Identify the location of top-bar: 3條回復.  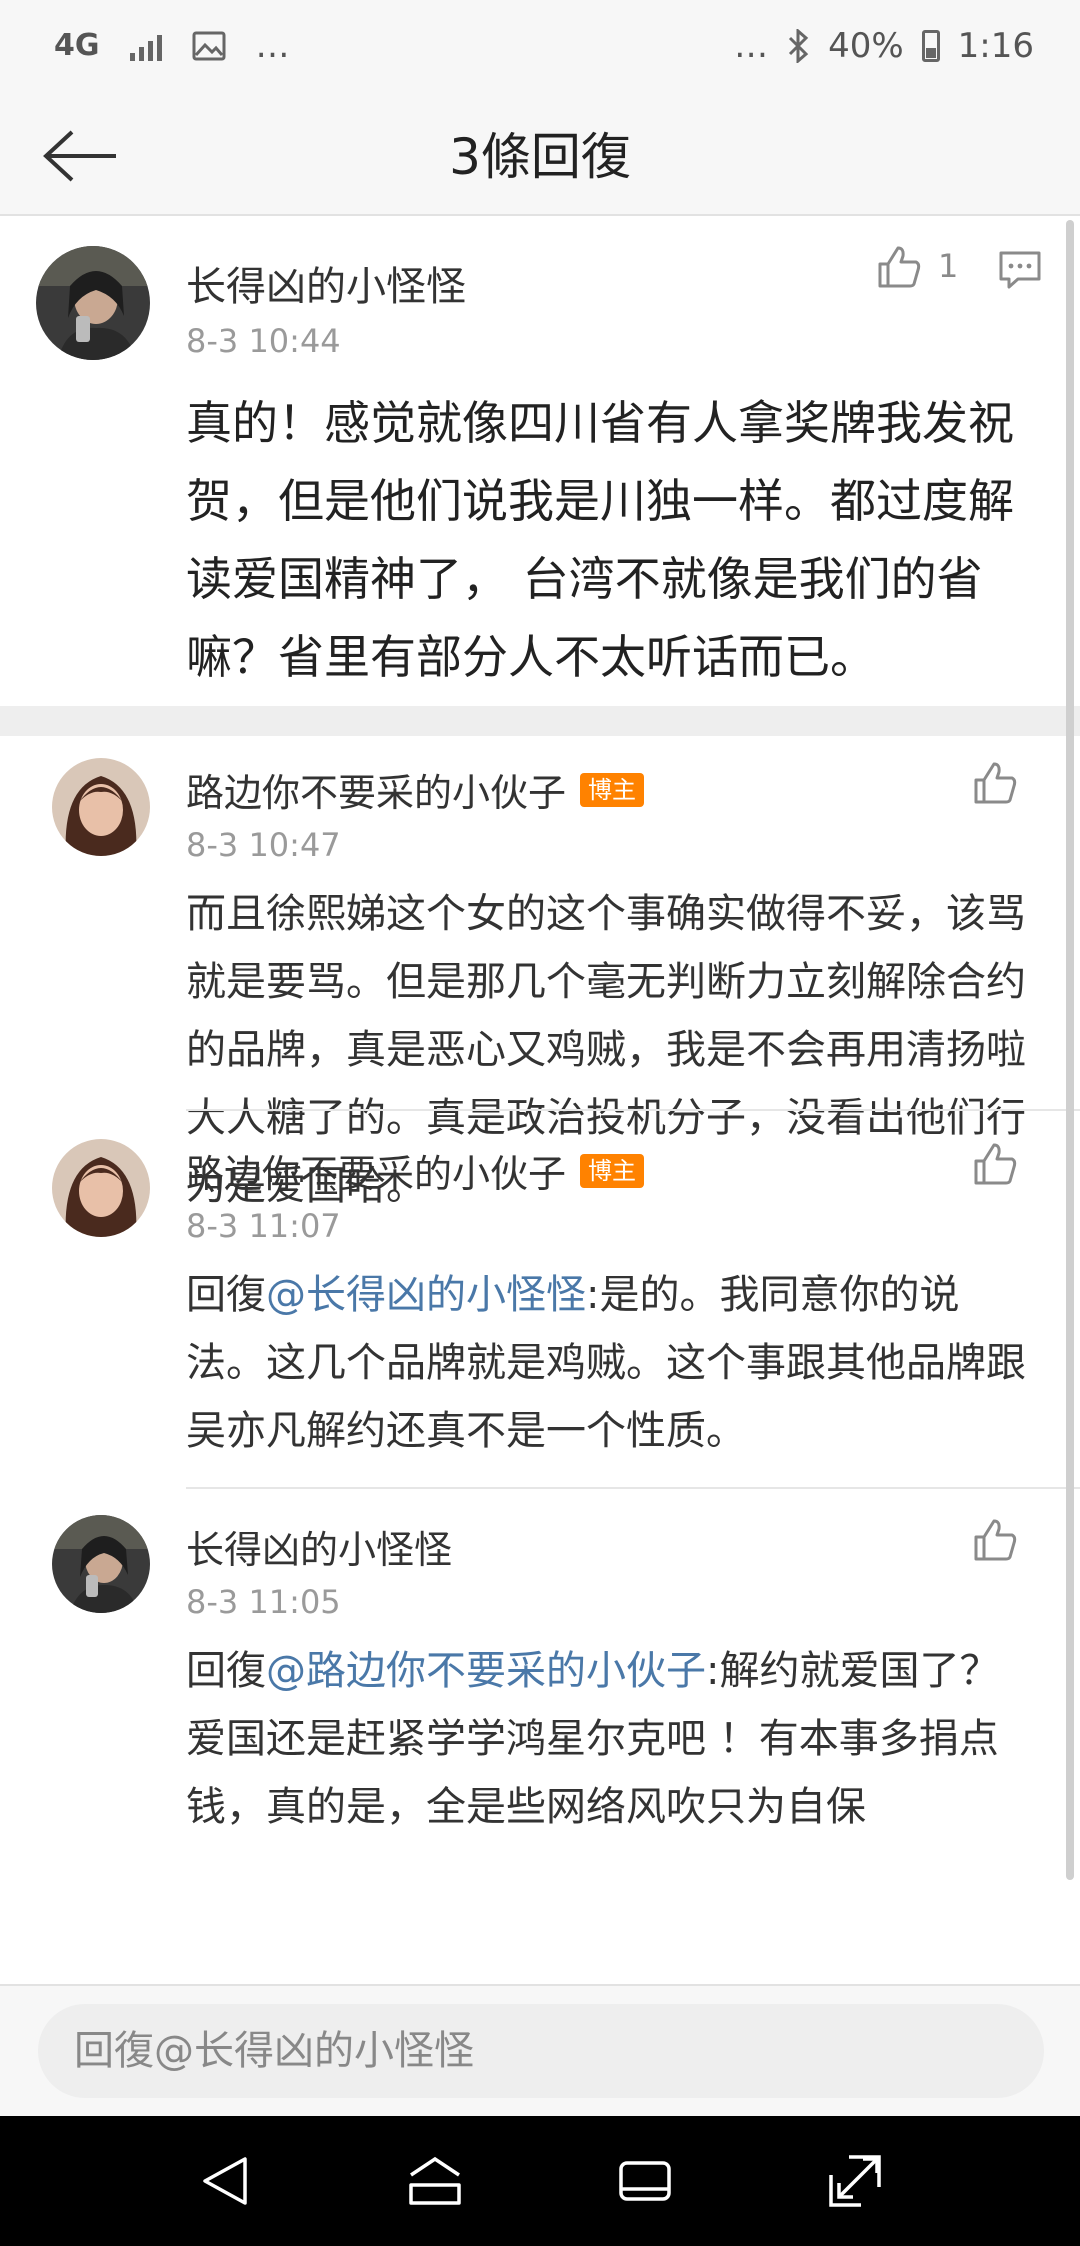
(540, 154).